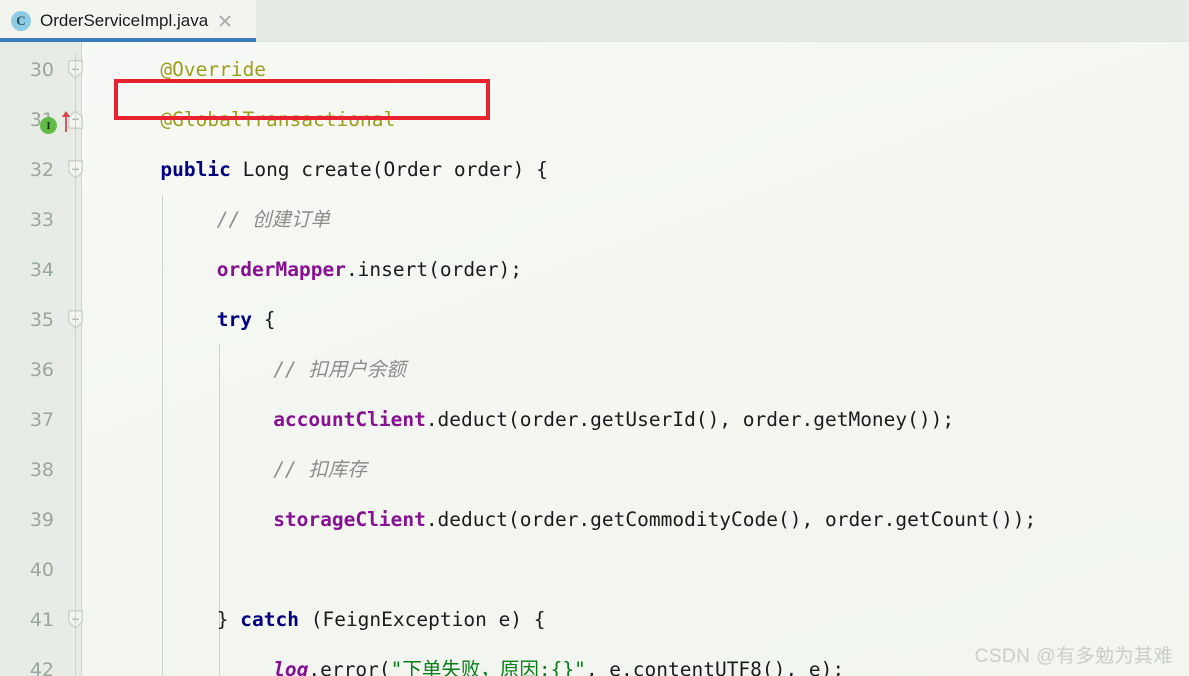  Describe the element at coordinates (488, 667) in the screenshot. I see `token-str: "下单失败，原因:{}"` at that location.